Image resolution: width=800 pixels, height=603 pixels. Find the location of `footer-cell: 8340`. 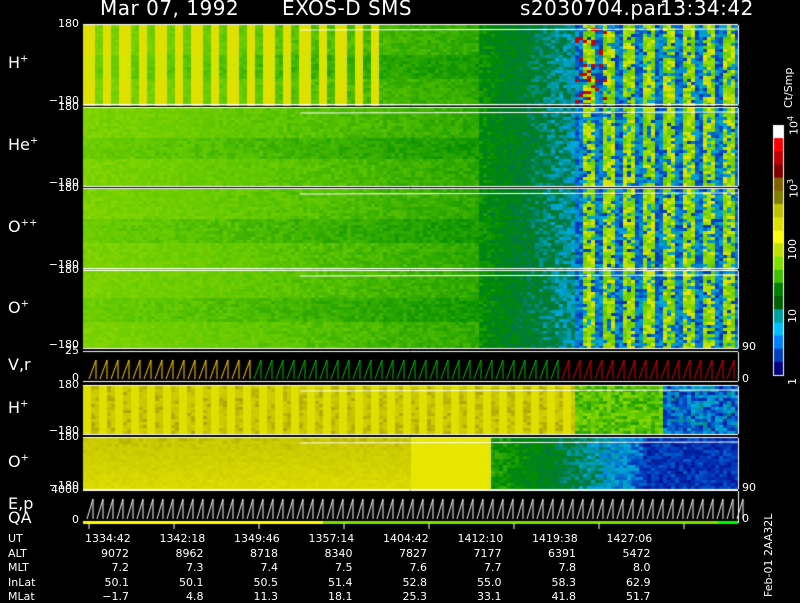

footer-cell: 8340 is located at coordinates (338, 553).